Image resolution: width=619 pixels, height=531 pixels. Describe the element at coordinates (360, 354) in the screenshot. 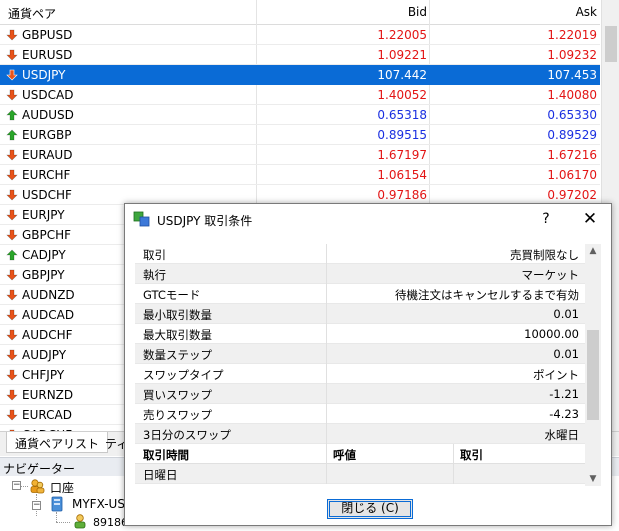

I see `property-row: 数量ステップ 0.01` at that location.